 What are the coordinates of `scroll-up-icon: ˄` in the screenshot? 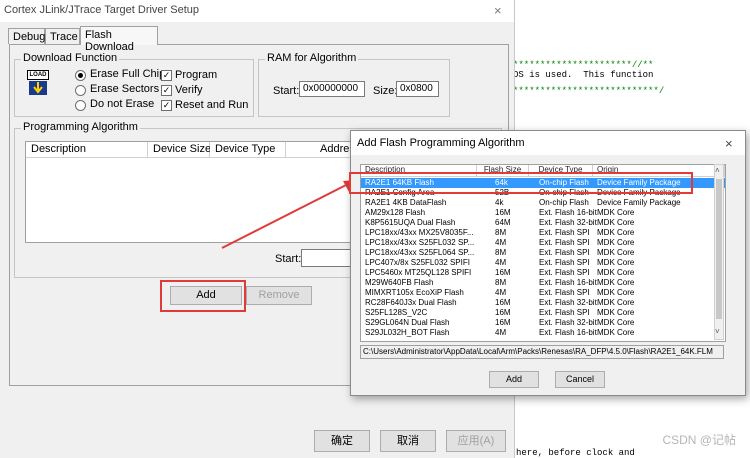 It's located at (717, 170).